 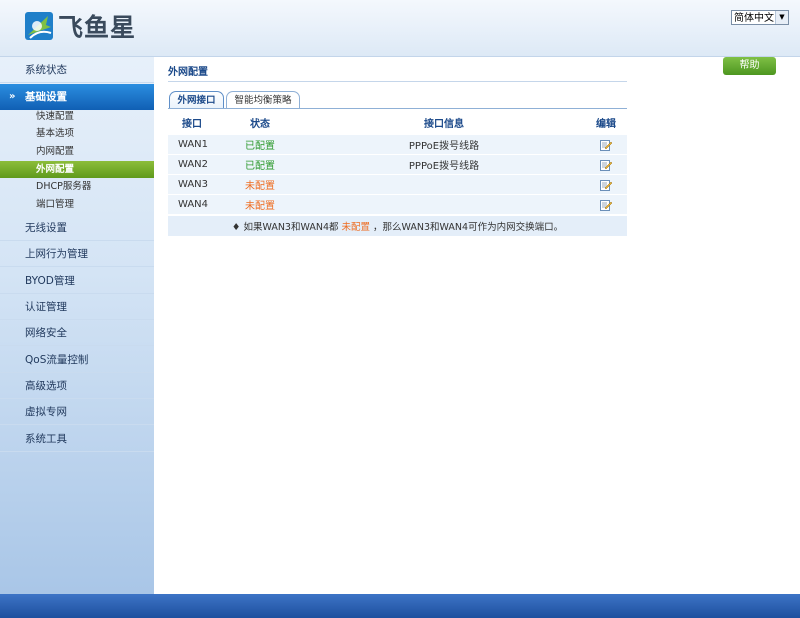 I want to click on tab-load-balance-policy: 智能均衡策略, so click(x=263, y=100).